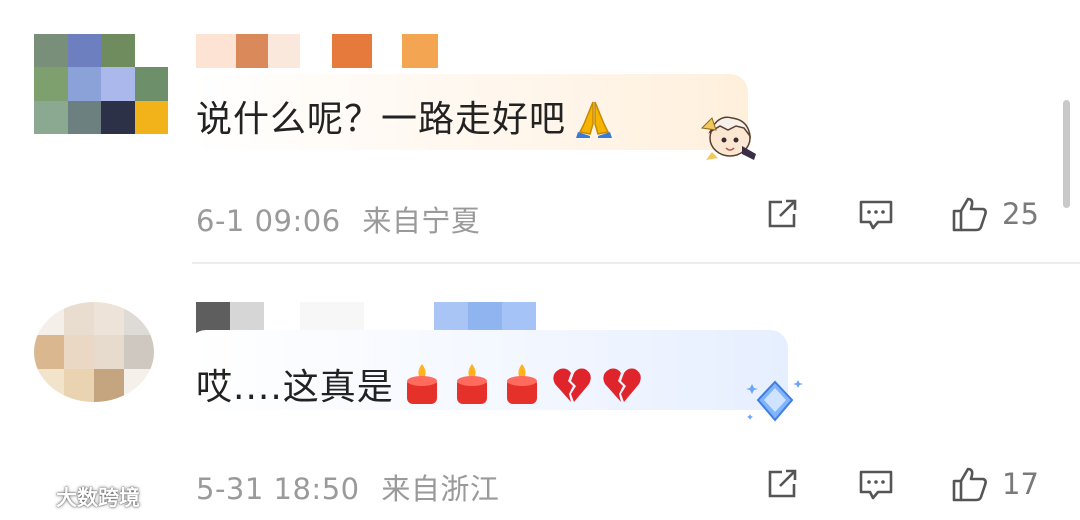 This screenshot has height=520, width=1080. I want to click on anime-girl-sticker, so click(730, 136).